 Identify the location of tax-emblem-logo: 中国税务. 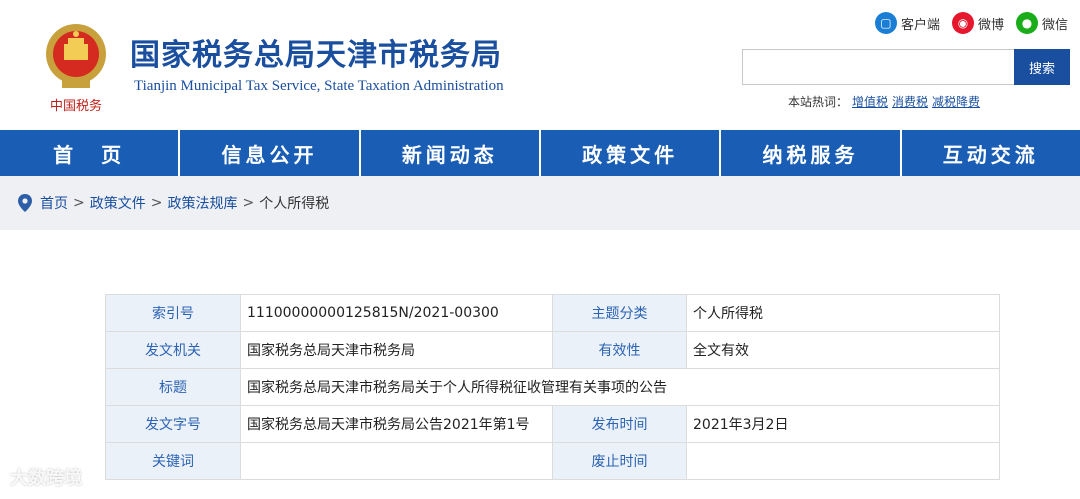
(76, 68).